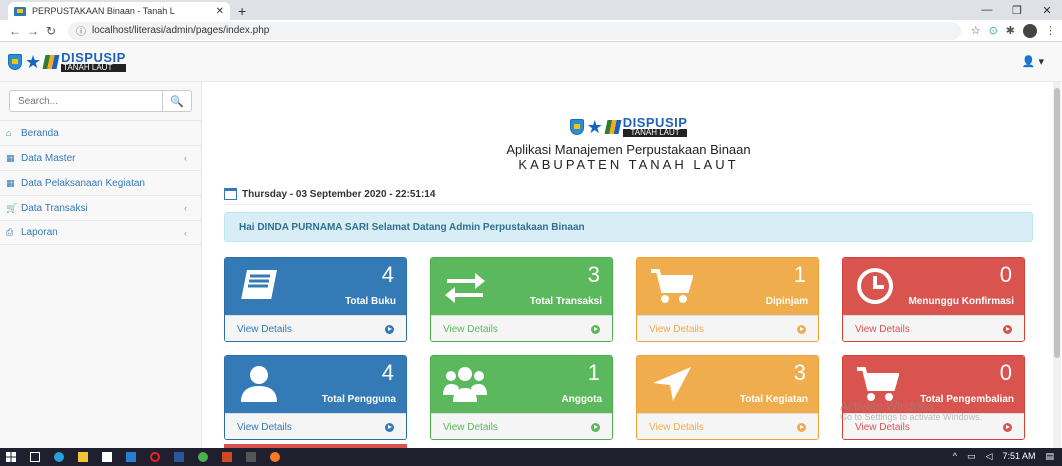  Describe the element at coordinates (259, 384) in the screenshot. I see `user-icon` at that location.